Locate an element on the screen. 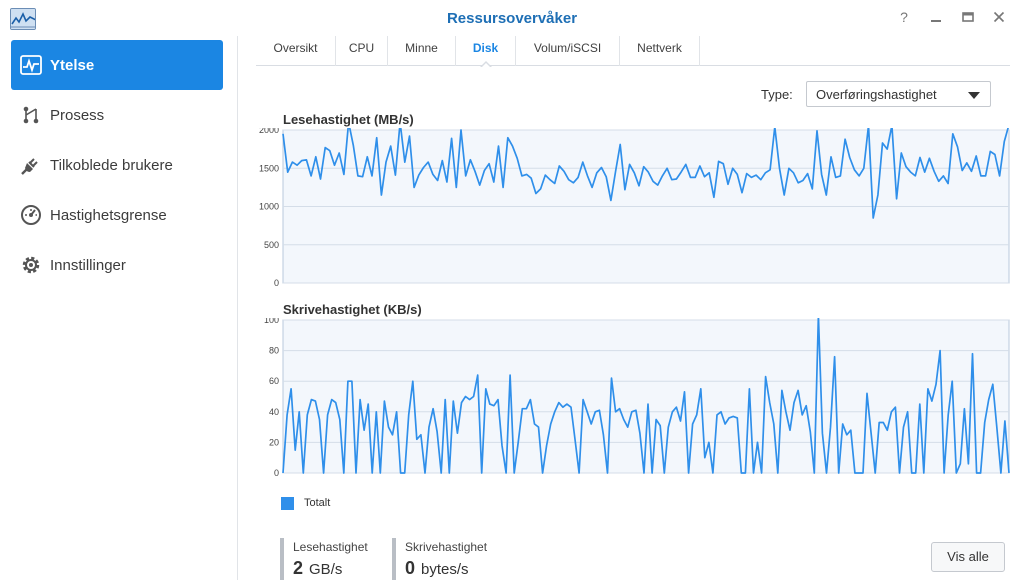  y-tick-label: 2000 is located at coordinates (269, 131).